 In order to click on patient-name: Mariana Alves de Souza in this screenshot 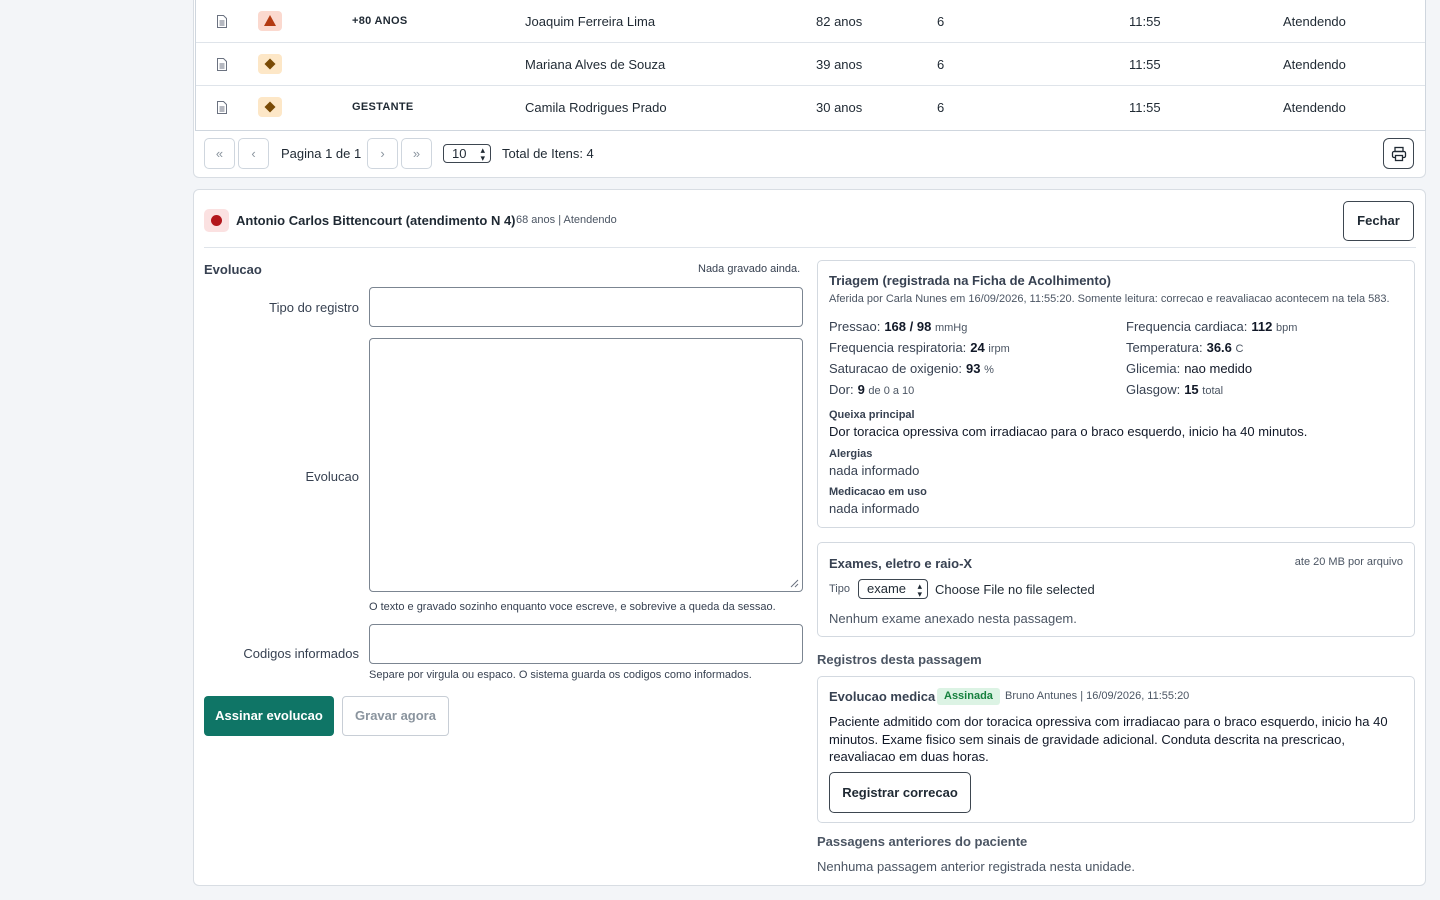, I will do `click(595, 64)`.